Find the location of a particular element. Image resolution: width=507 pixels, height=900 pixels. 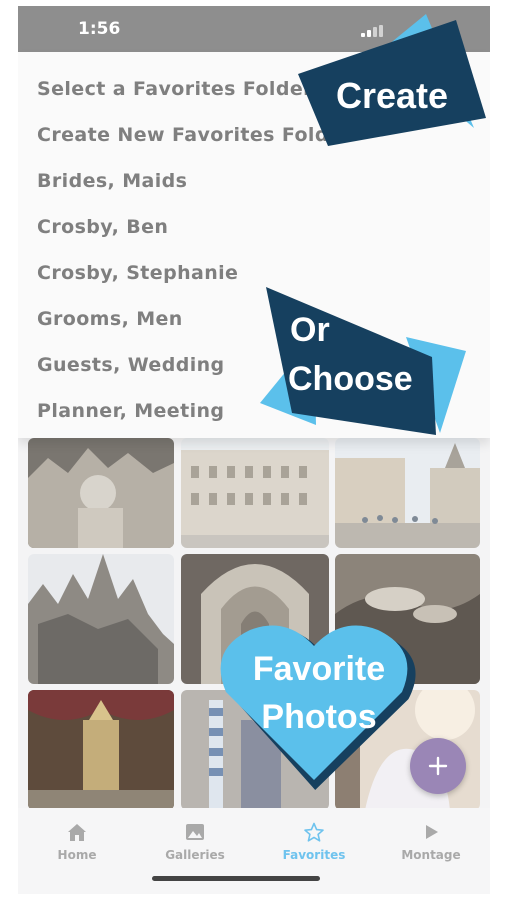

tab-label: Montage is located at coordinates (431, 855).